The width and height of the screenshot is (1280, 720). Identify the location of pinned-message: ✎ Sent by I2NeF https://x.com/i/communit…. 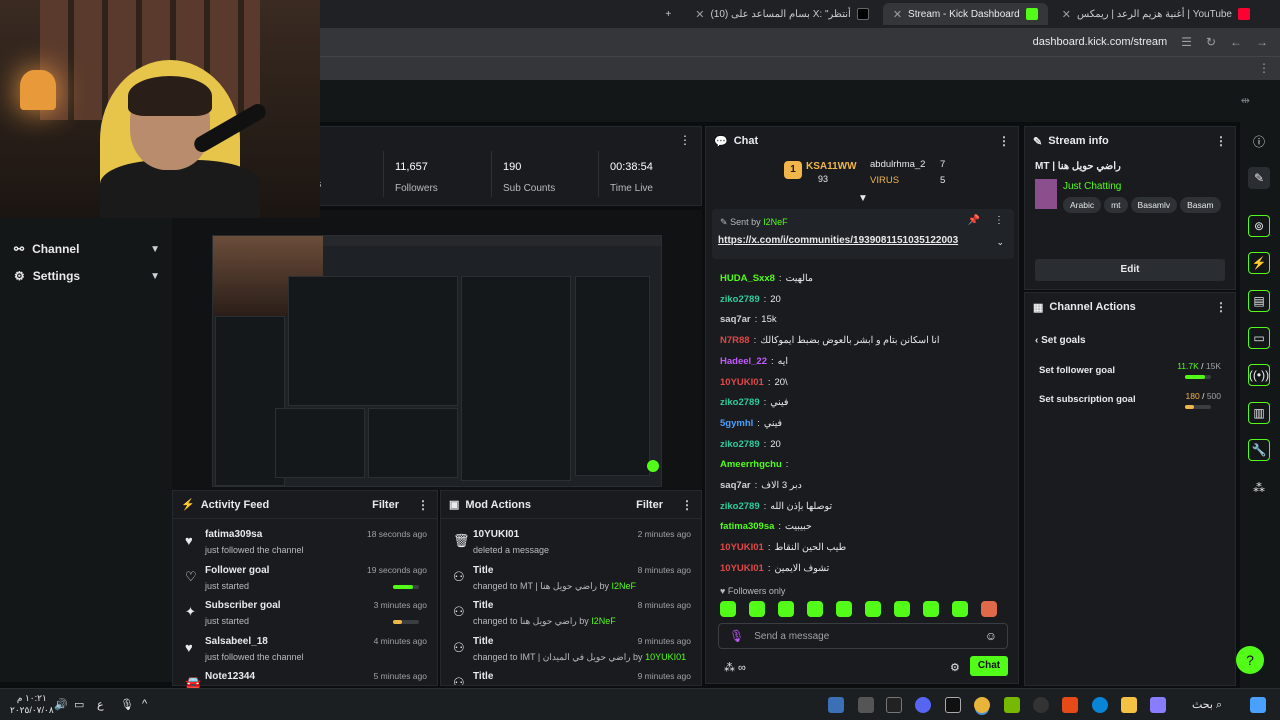
(863, 234).